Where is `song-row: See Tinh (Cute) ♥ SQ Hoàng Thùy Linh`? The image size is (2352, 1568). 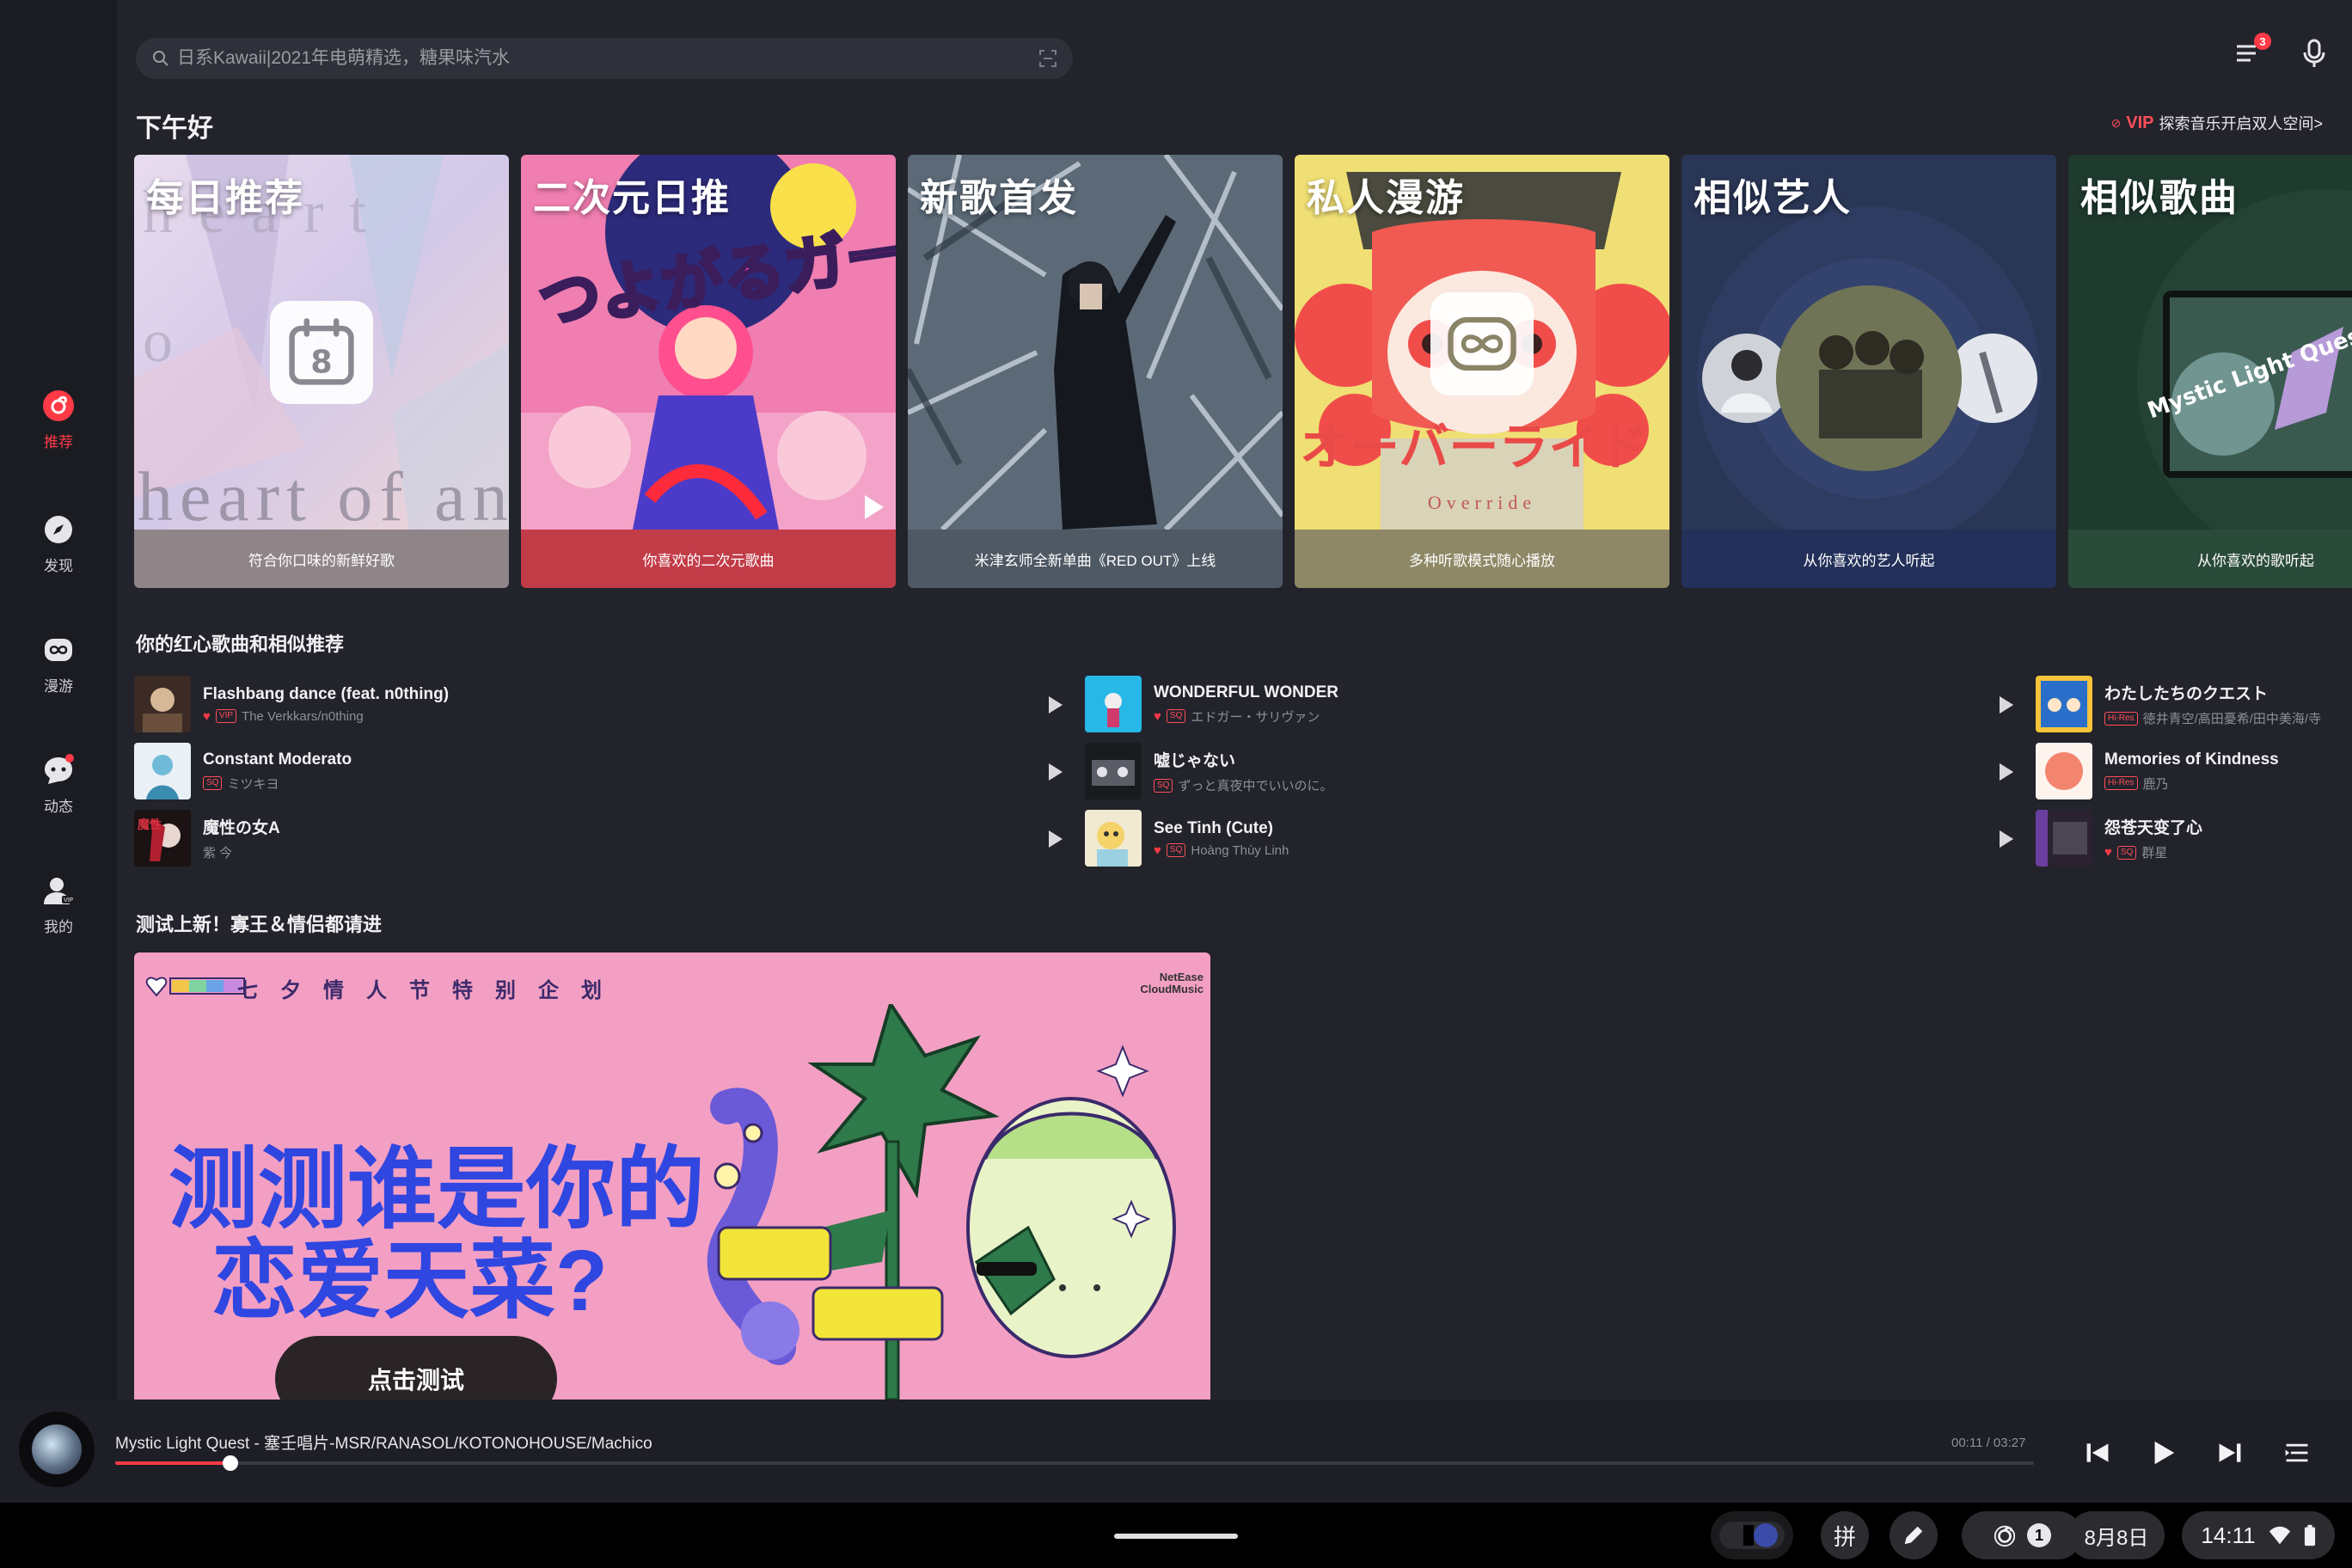
song-row: See Tinh (Cute) ♥ SQ Hoàng Thùy Linh is located at coordinates (1549, 838).